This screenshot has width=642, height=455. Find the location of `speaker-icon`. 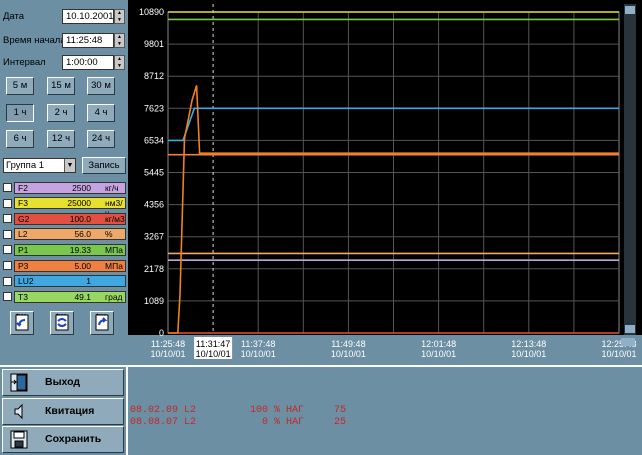

speaker-icon is located at coordinates (18, 411).